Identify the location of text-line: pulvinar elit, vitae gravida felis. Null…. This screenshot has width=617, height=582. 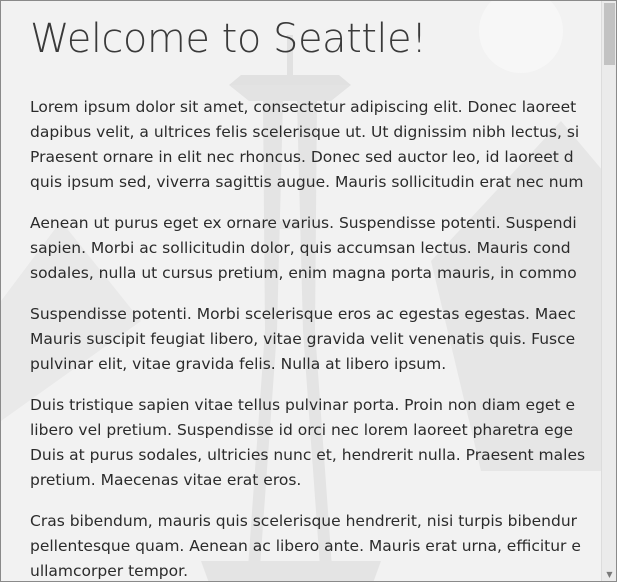
(238, 364).